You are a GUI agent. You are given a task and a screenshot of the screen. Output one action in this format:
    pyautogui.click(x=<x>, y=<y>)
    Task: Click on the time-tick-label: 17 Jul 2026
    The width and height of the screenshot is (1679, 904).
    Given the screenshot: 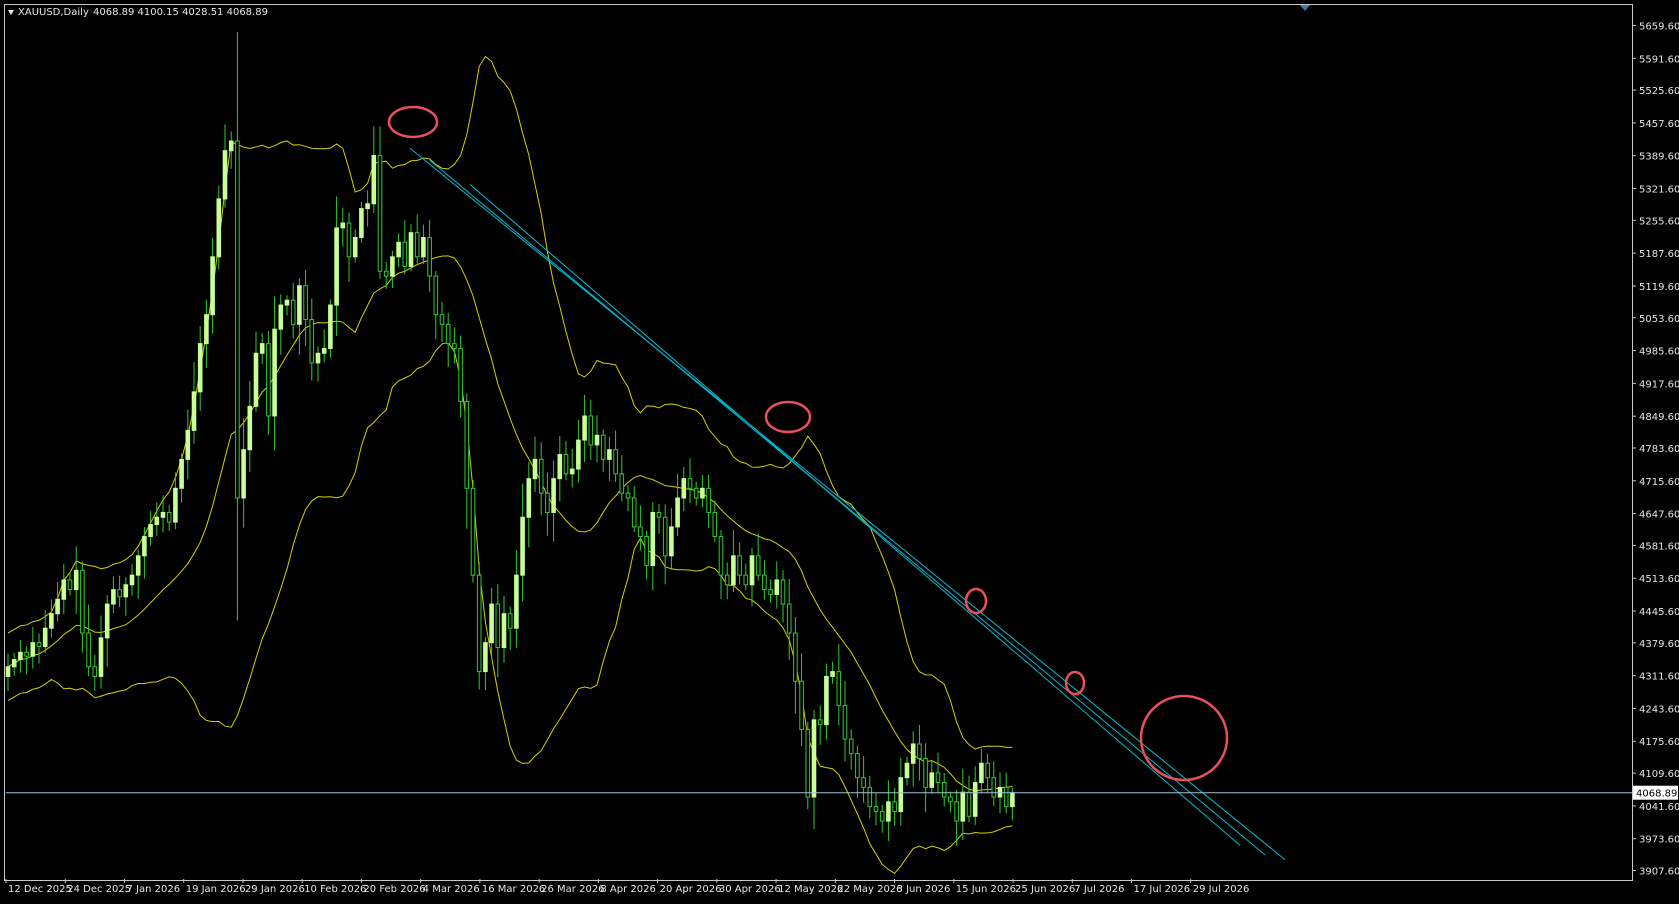 What is the action you would take?
    pyautogui.click(x=1162, y=889)
    